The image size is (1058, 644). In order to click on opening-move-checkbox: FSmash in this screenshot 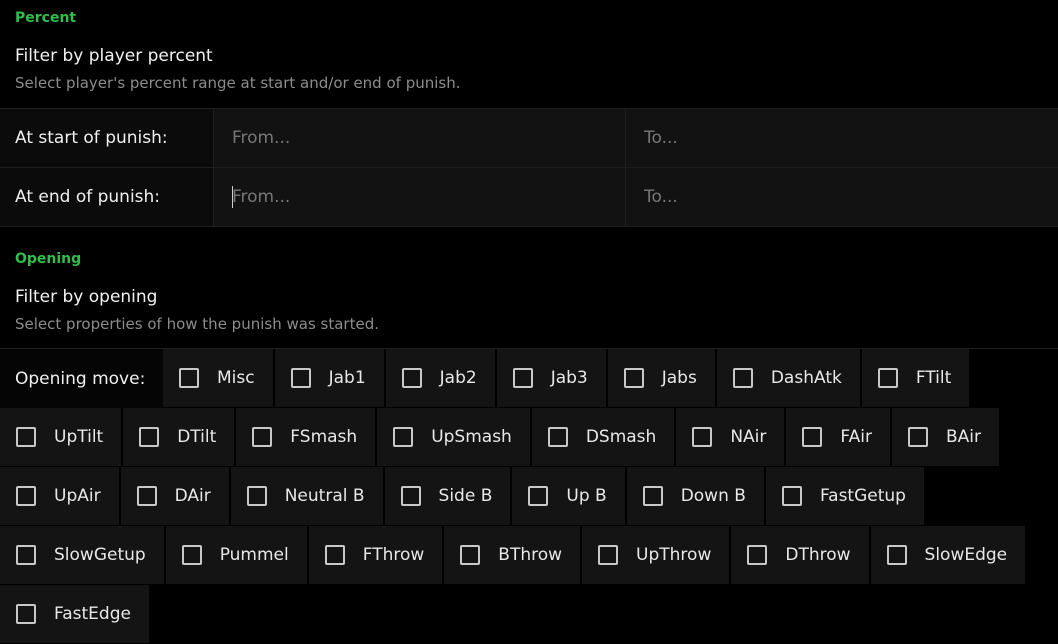, I will do `click(306, 437)`.